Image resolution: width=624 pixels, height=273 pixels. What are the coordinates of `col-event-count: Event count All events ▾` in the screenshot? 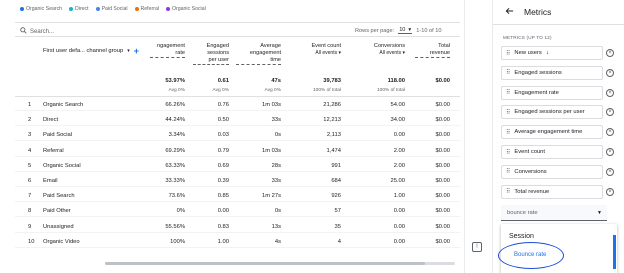 It's located at (318, 50).